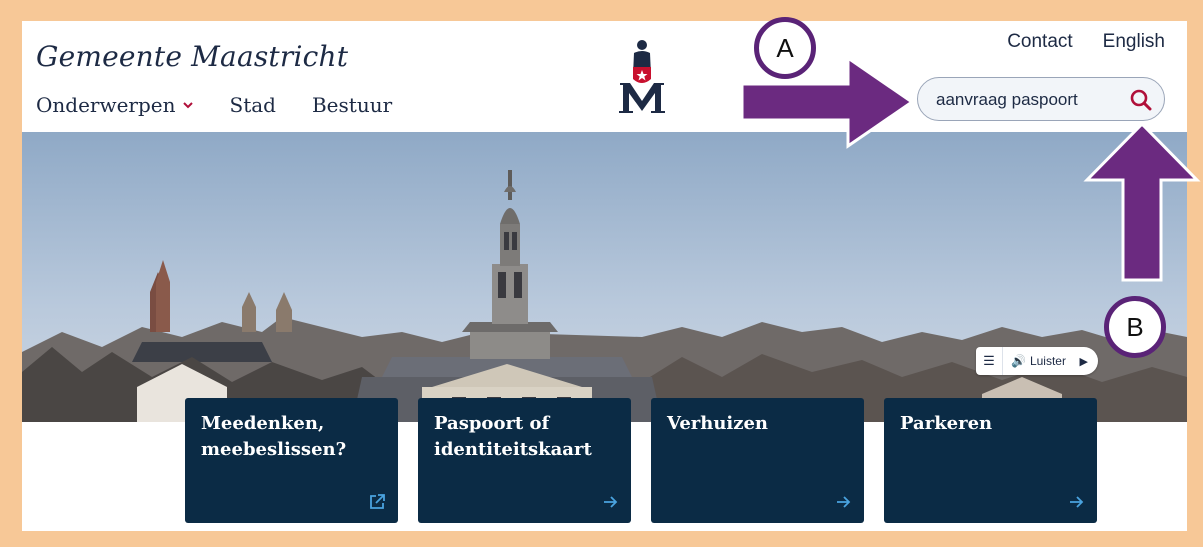 Image resolution: width=1203 pixels, height=547 pixels. I want to click on nav-item-stad: Stad, so click(253, 105).